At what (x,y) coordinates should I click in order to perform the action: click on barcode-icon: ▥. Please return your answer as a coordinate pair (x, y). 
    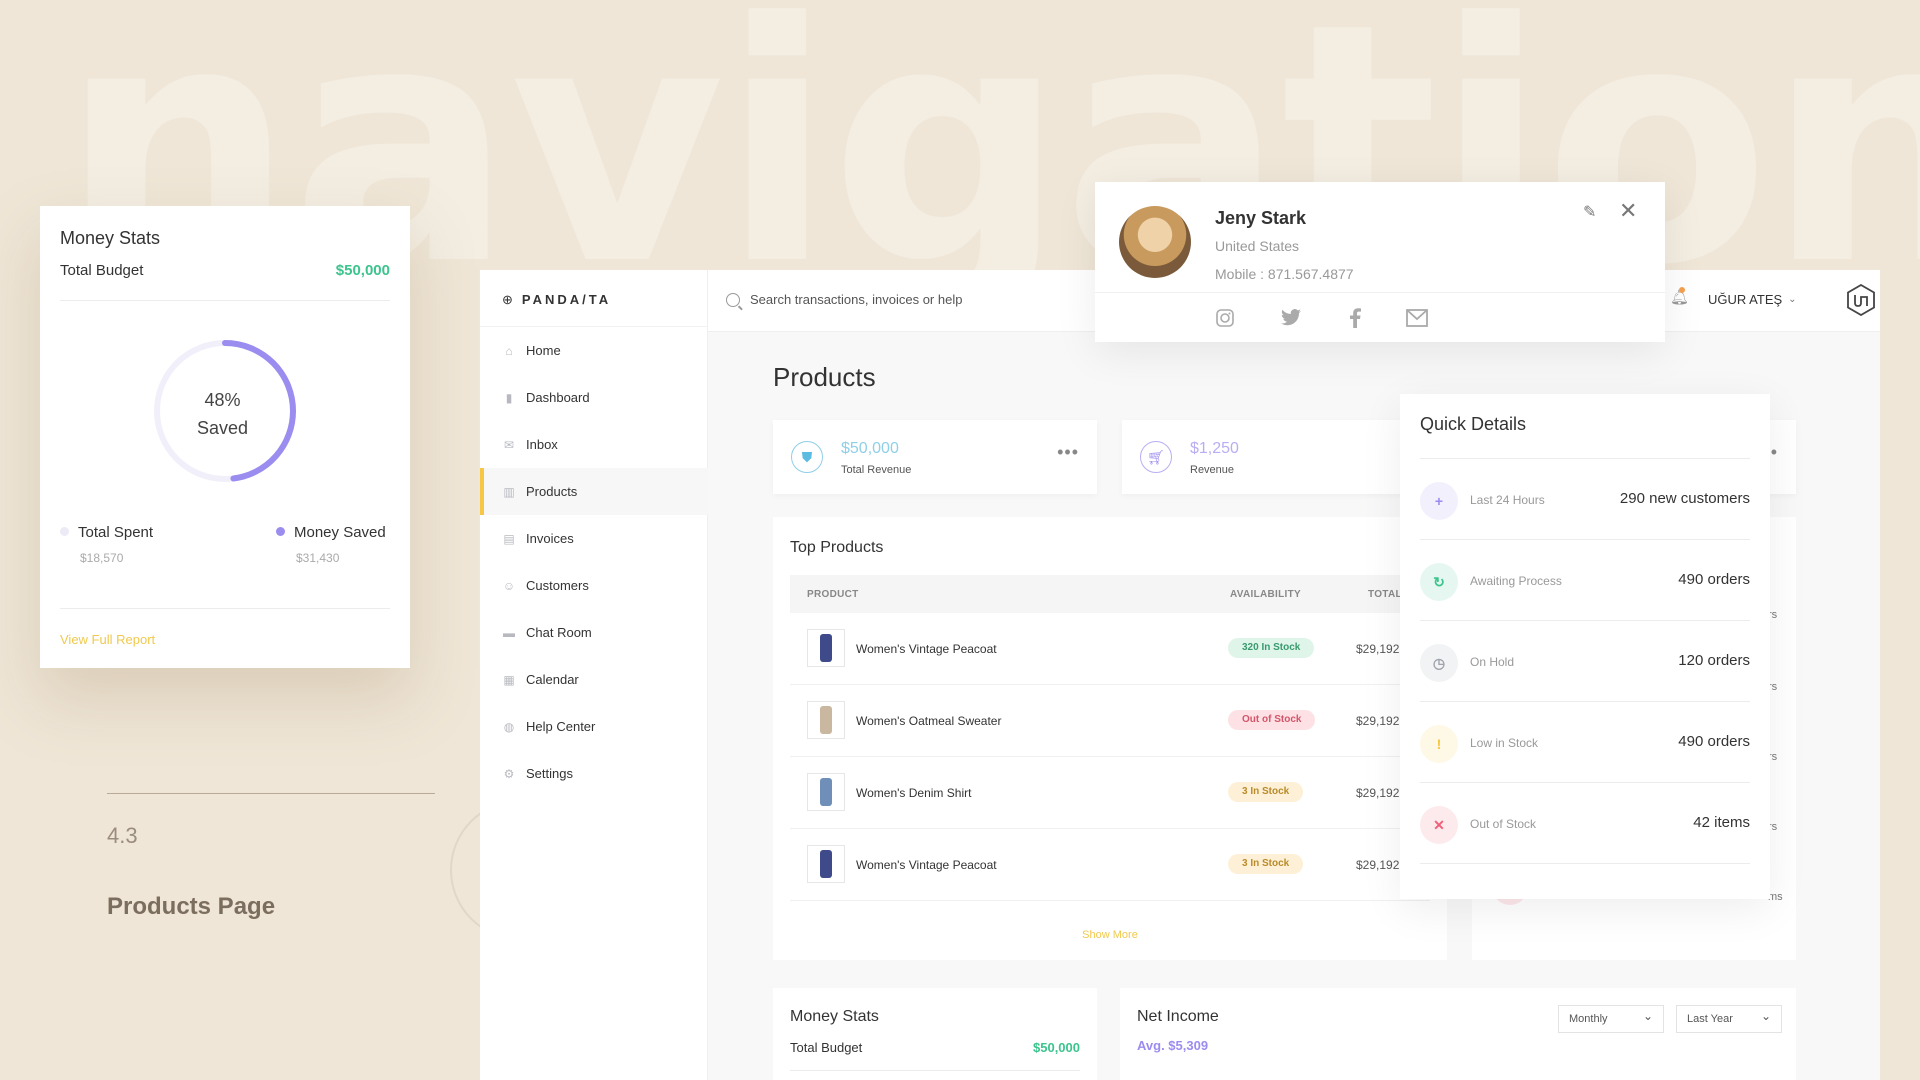
    Looking at the image, I should click on (509, 491).